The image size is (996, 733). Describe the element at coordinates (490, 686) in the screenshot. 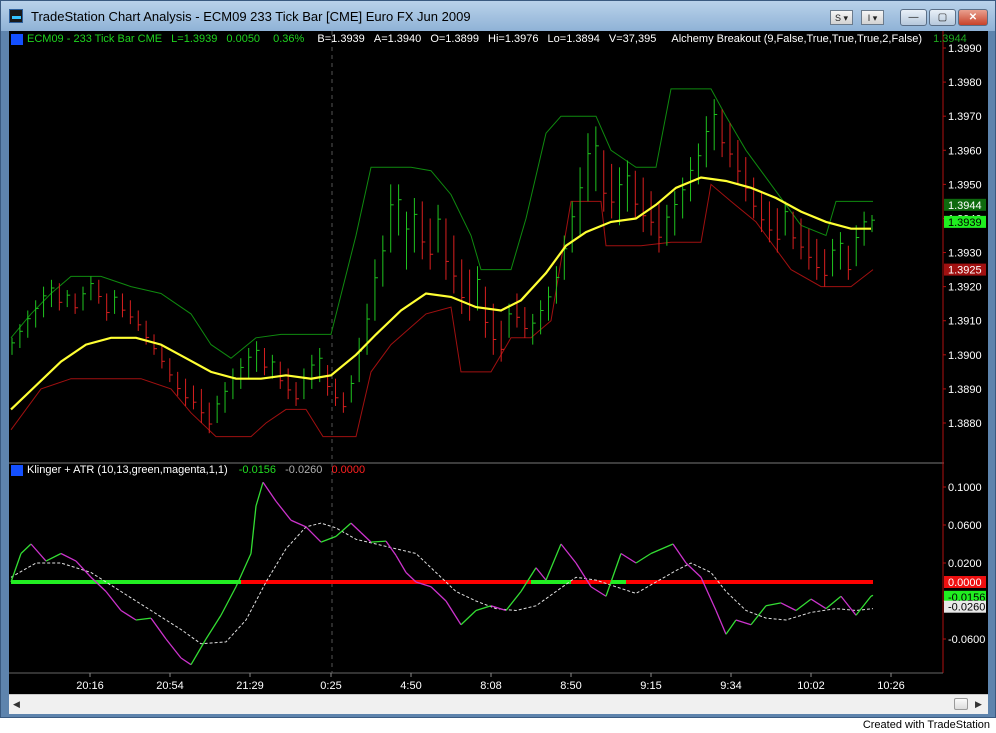

I see `time-axis-label: 8:08` at that location.